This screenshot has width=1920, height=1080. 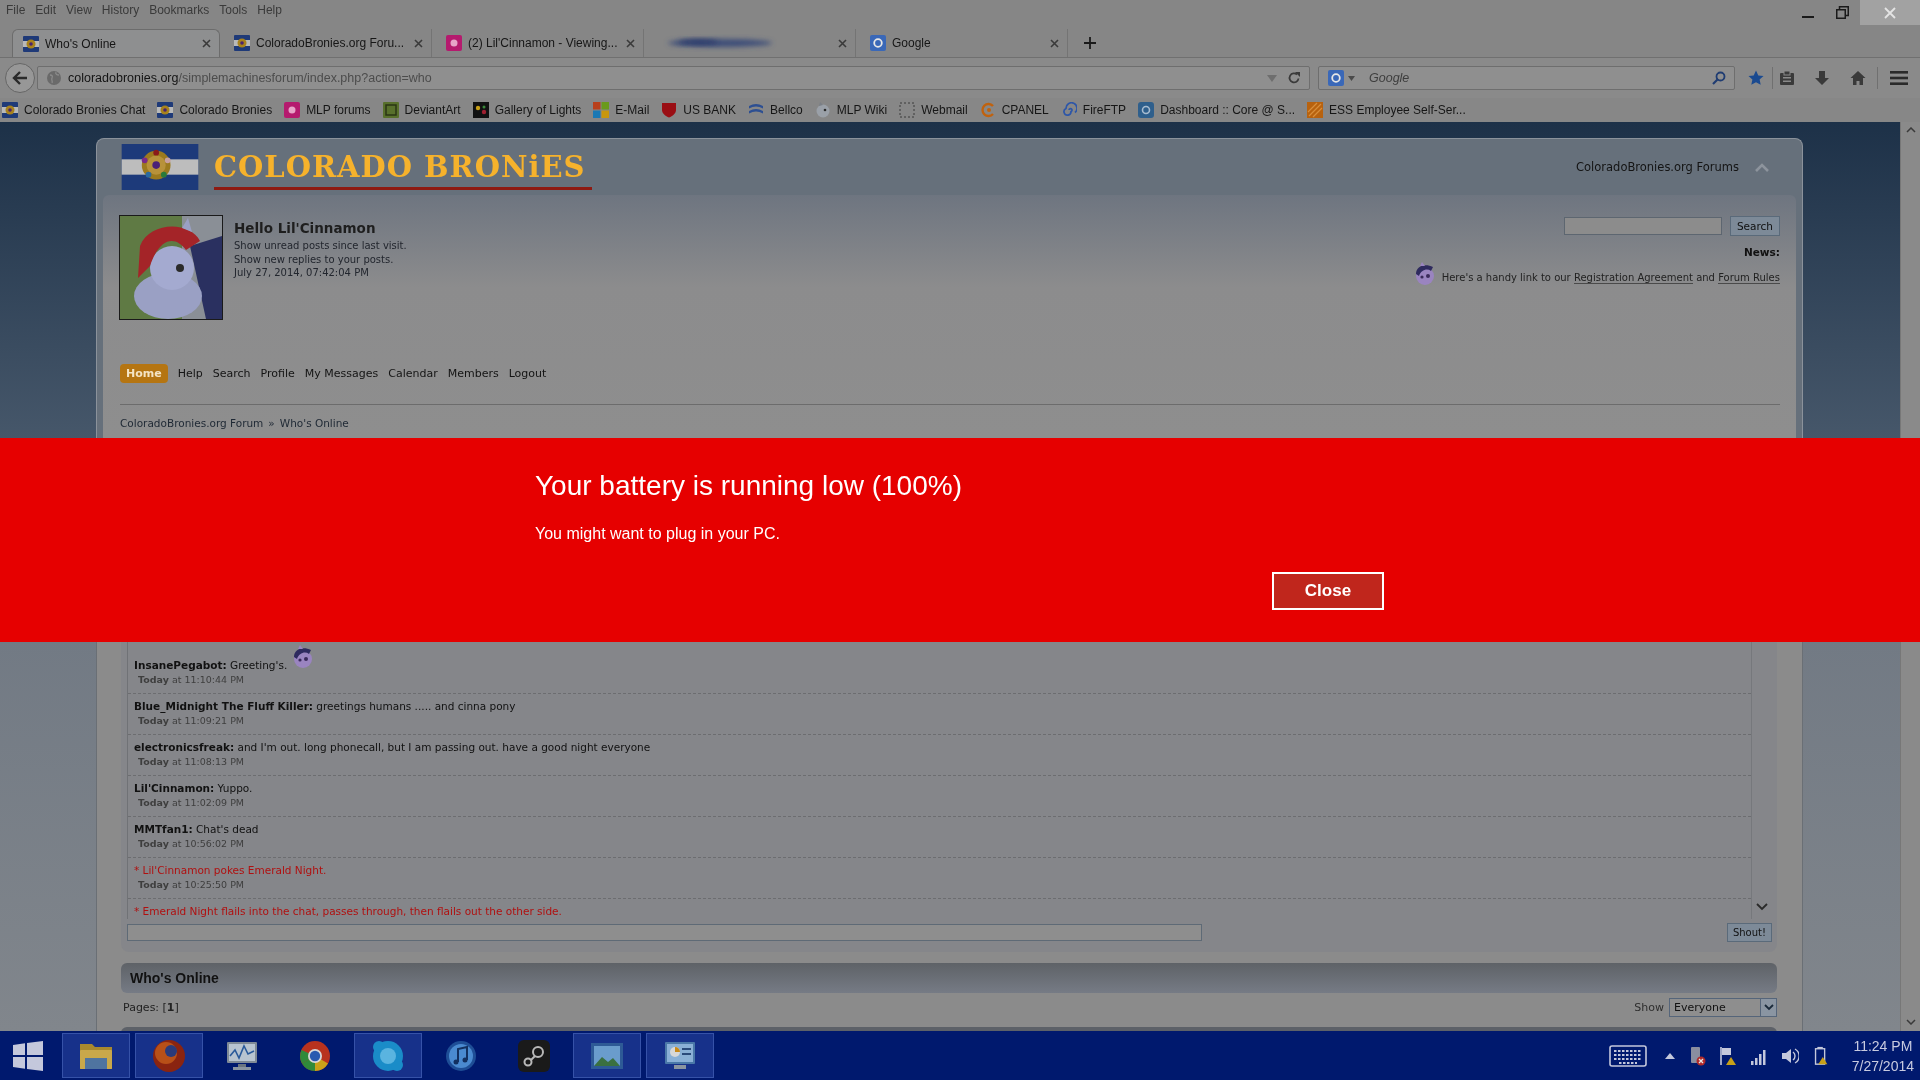 What do you see at coordinates (269, 10) in the screenshot?
I see `menu-item: Help` at bounding box center [269, 10].